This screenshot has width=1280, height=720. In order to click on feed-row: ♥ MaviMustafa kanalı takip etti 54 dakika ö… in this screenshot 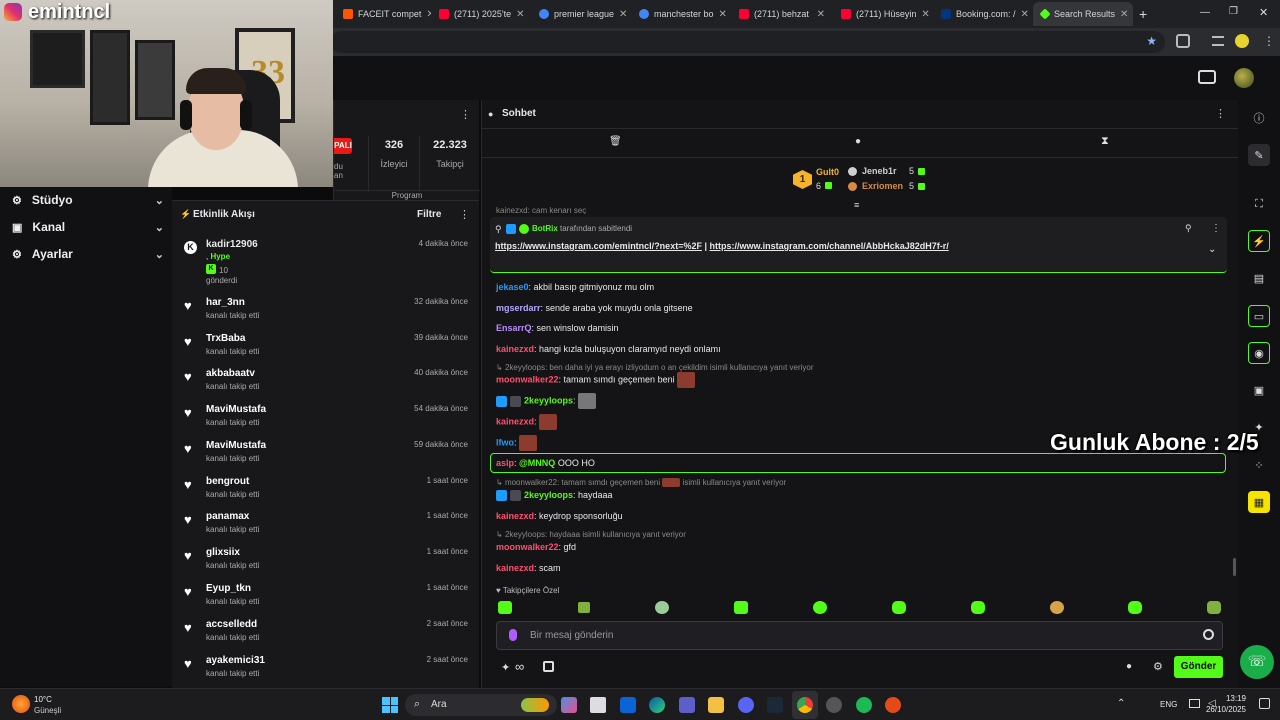, I will do `click(327, 422)`.